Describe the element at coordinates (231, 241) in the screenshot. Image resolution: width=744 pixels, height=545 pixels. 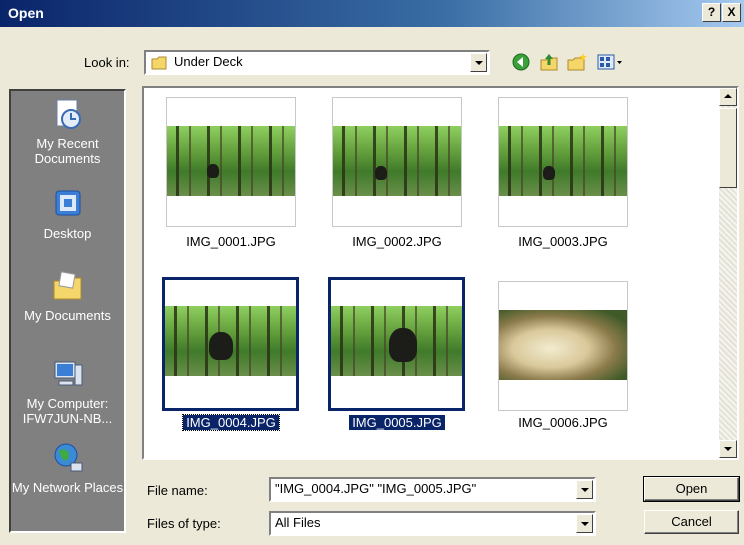
I see `file-name-label: IMG_0001.JPG` at that location.